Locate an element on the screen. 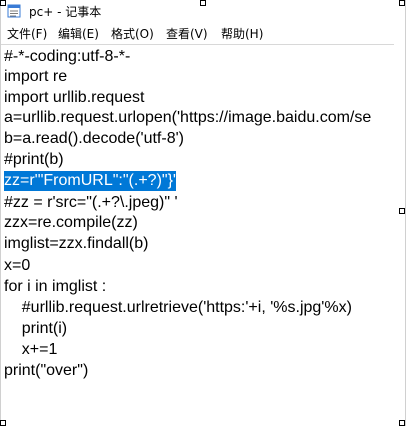  code-line: imglist=zzx.findall(b) is located at coordinates (76, 244).